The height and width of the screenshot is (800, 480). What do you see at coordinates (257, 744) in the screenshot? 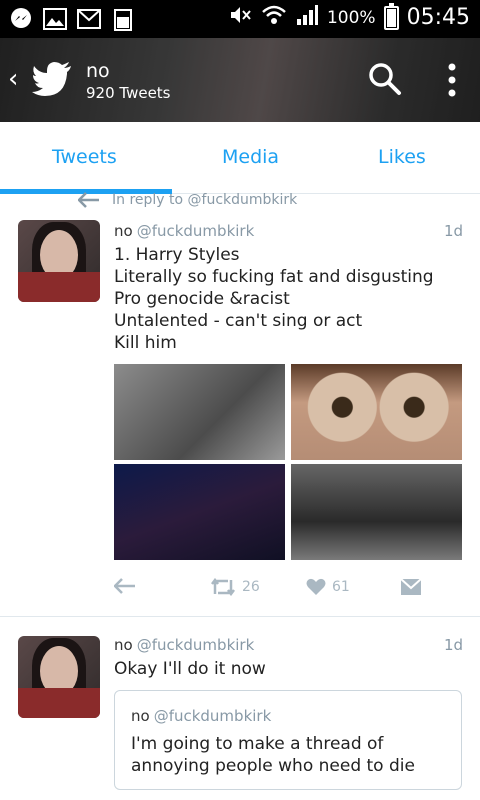
I see `quoted-line: I'm going to make a thread of` at bounding box center [257, 744].